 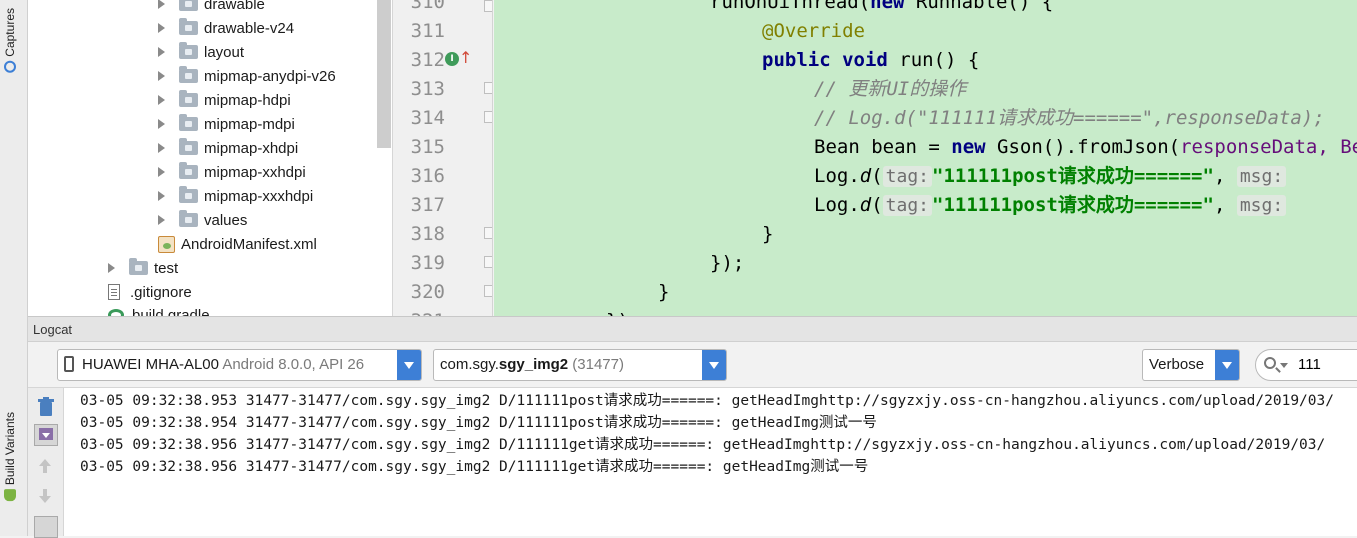 What do you see at coordinates (226, 220) in the screenshot?
I see `tree-item-label: values` at bounding box center [226, 220].